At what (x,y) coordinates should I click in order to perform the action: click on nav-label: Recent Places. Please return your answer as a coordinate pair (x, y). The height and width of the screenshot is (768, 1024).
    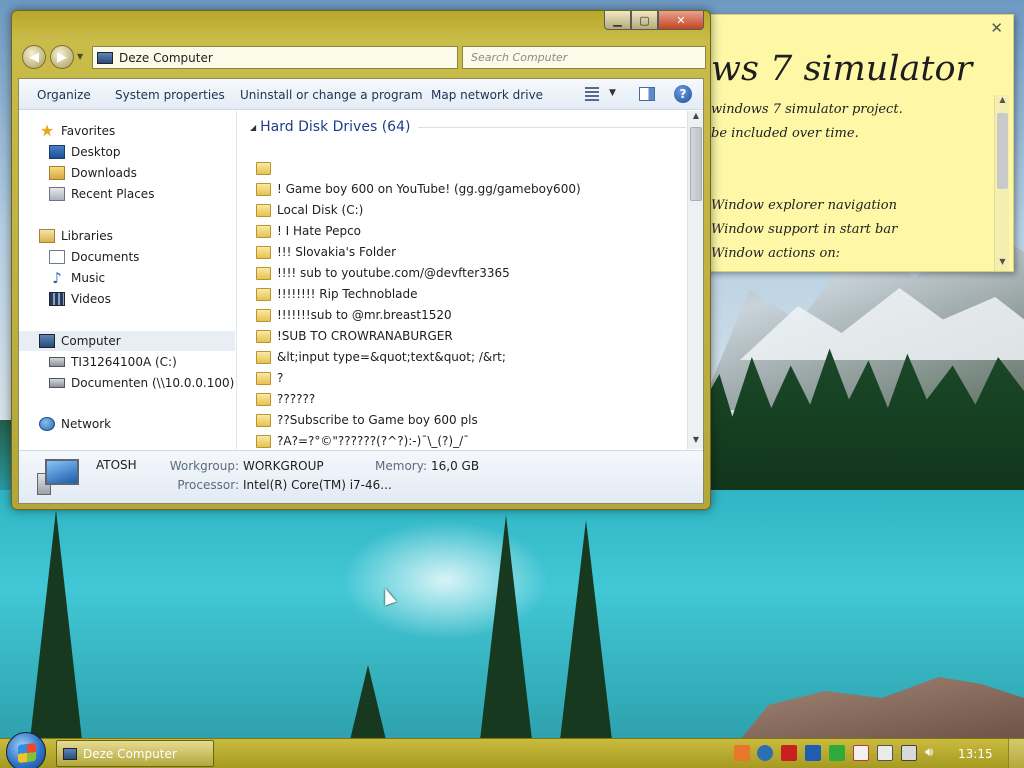
    Looking at the image, I should click on (113, 194).